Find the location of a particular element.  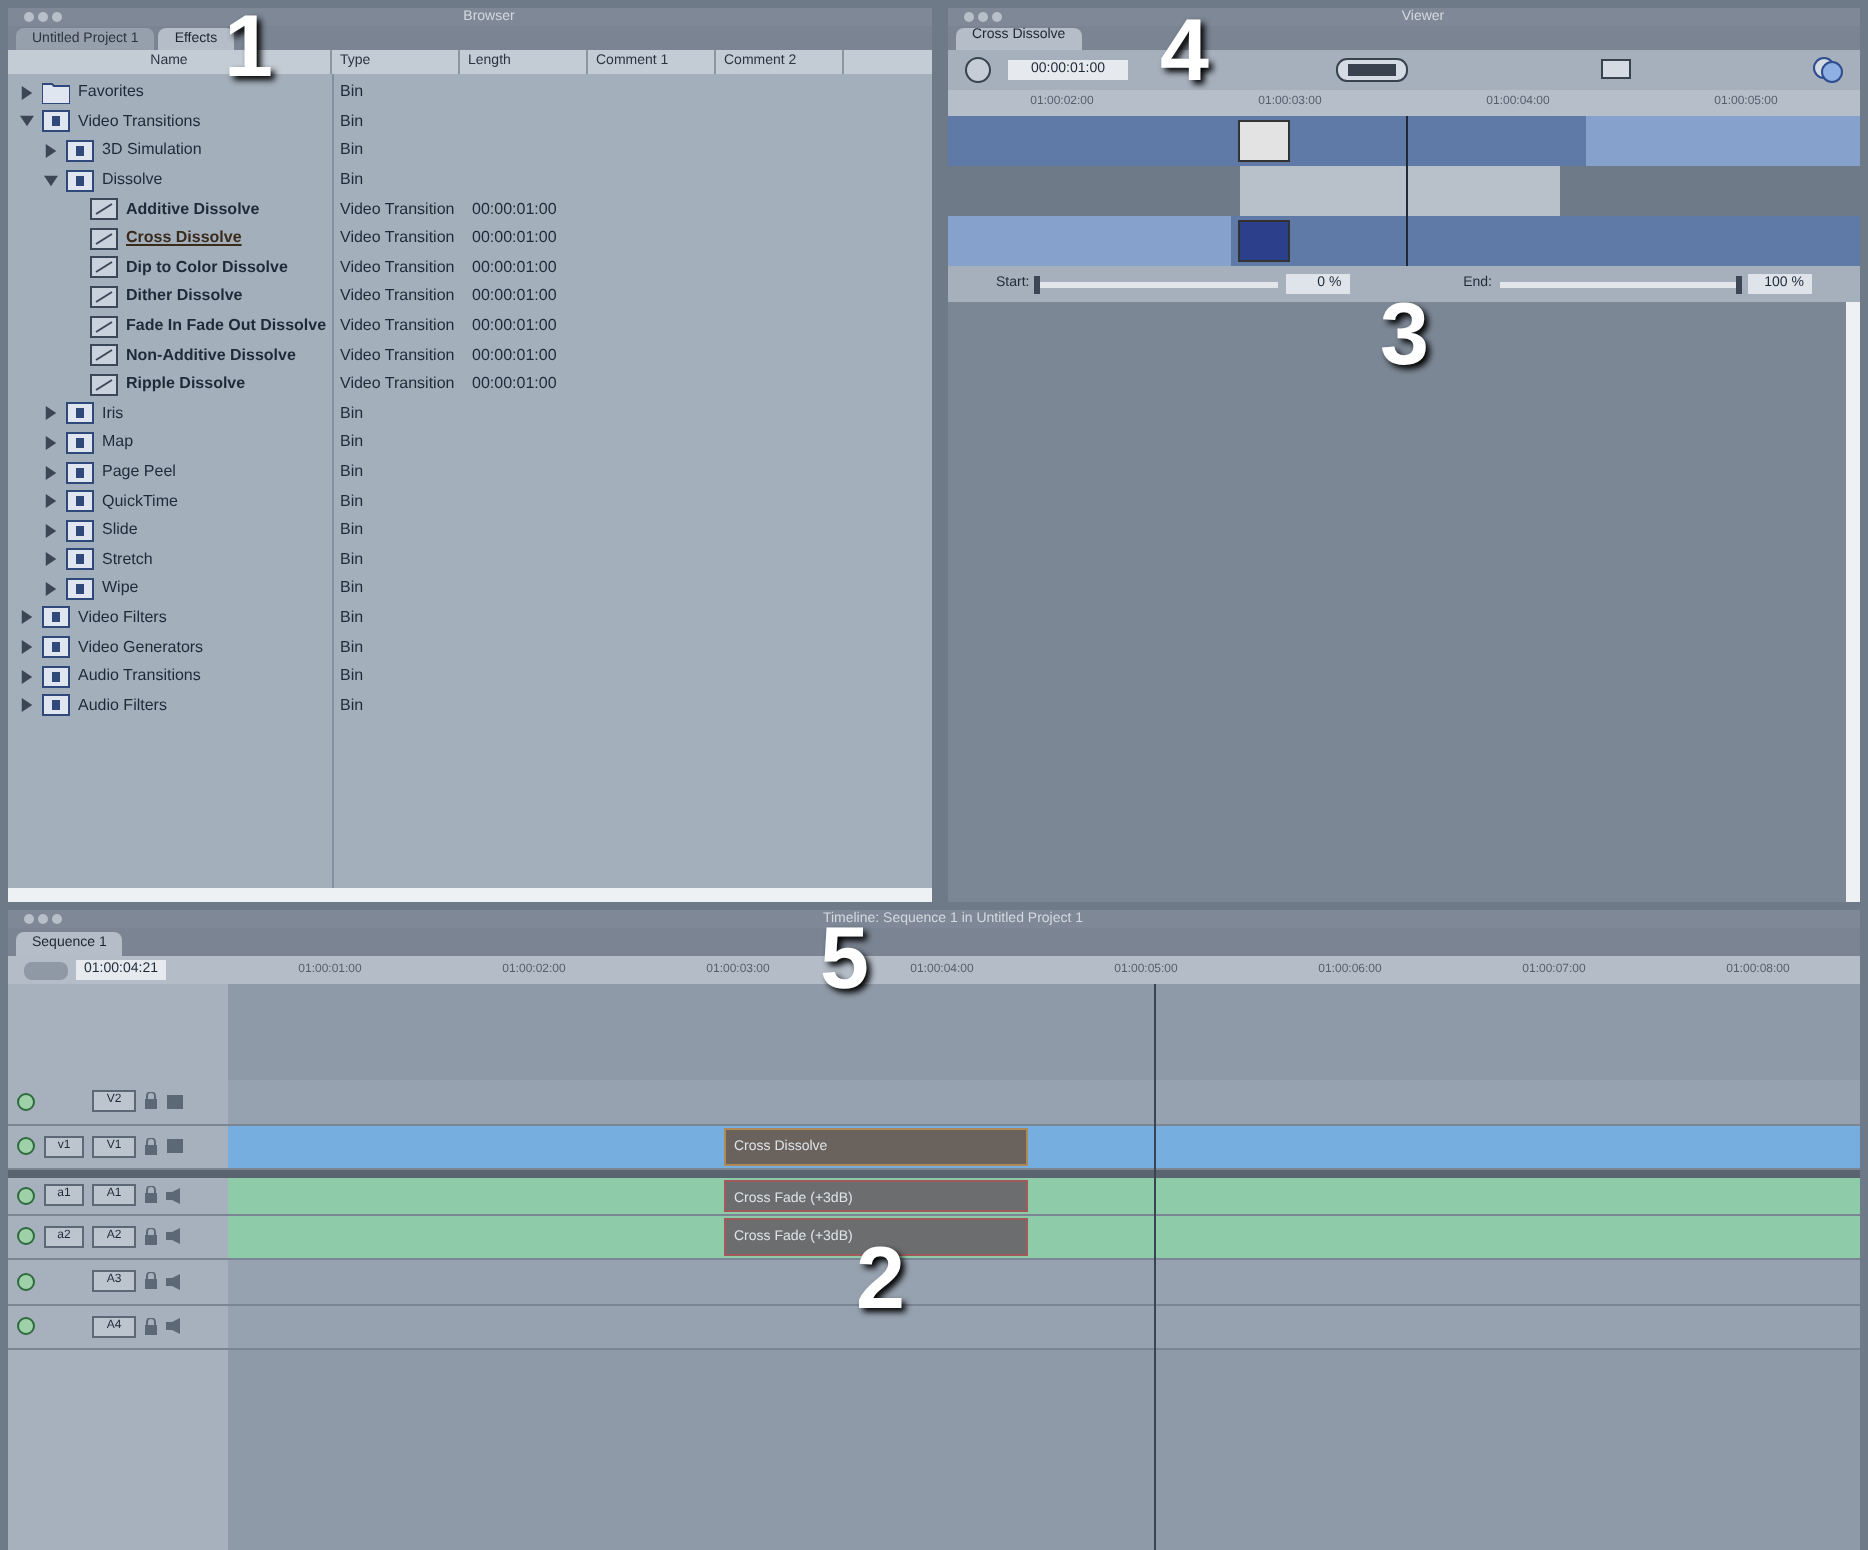

item-name: Slide is located at coordinates (120, 530).